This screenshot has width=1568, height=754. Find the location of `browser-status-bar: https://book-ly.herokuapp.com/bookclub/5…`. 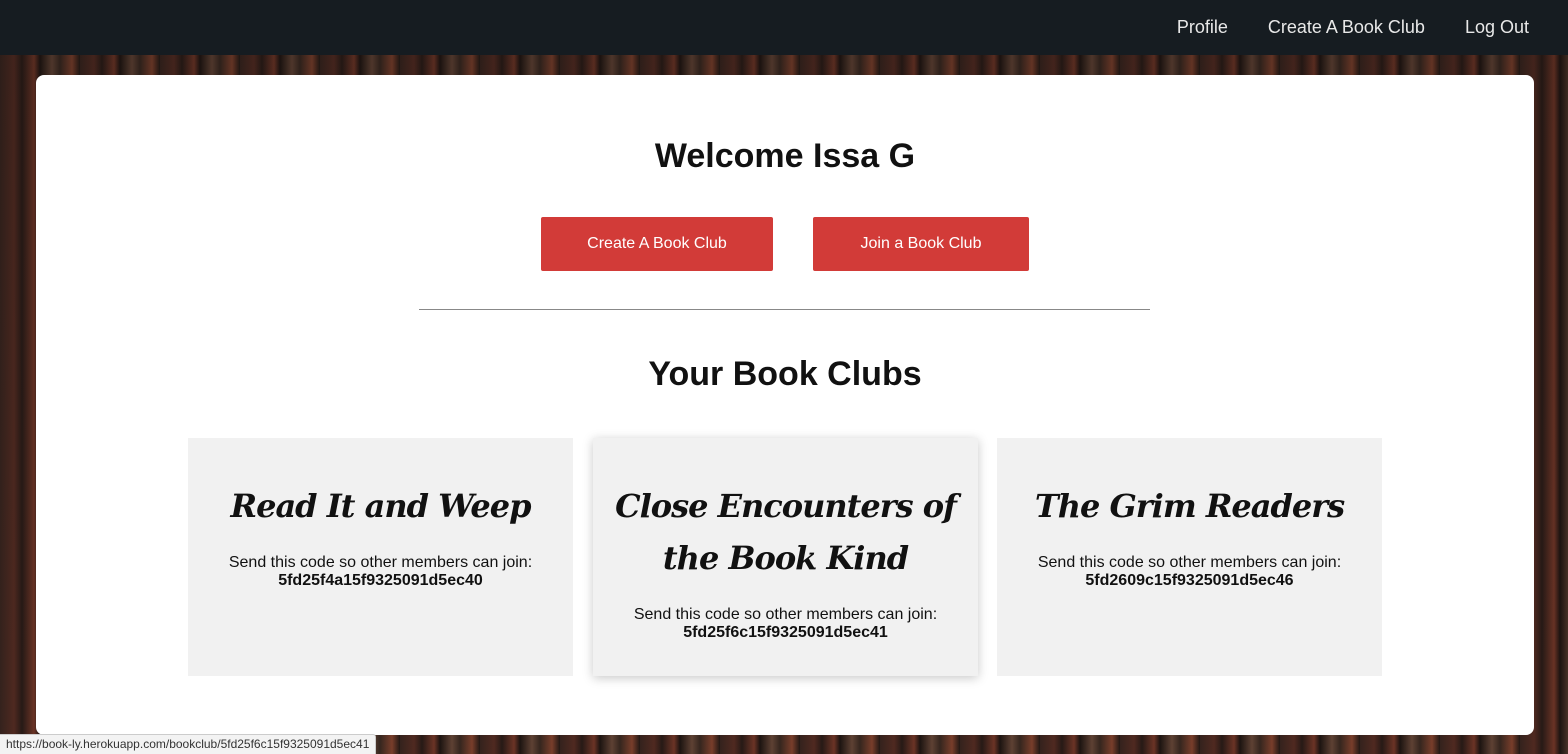

browser-status-bar: https://book-ly.herokuapp.com/bookclub/5… is located at coordinates (188, 744).